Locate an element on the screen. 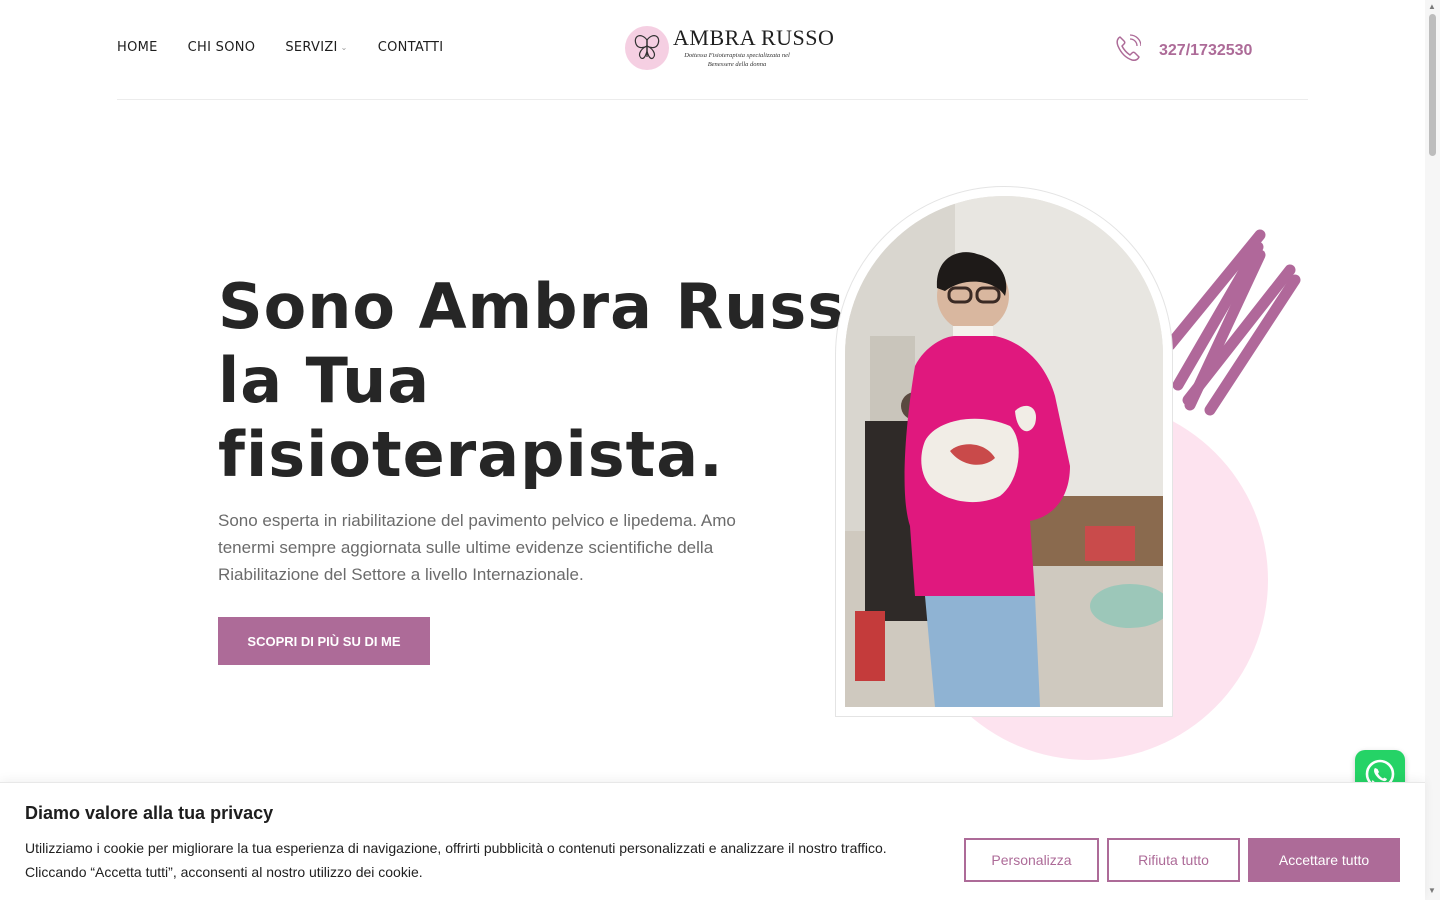 The height and width of the screenshot is (900, 1440). scrollbar-thumb is located at coordinates (1432, 85).